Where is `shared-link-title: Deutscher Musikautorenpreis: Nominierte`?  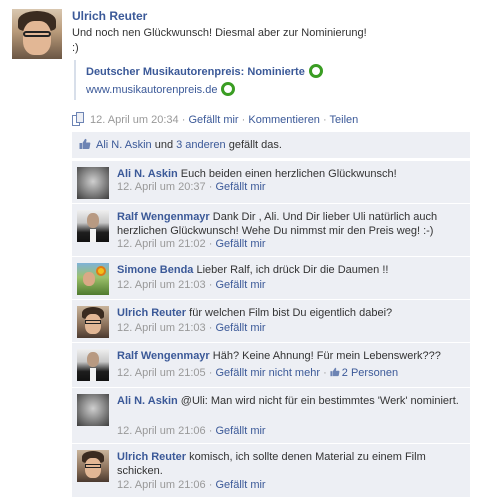
shared-link-title: Deutscher Musikautorenpreis: Nominierte is located at coordinates (195, 72).